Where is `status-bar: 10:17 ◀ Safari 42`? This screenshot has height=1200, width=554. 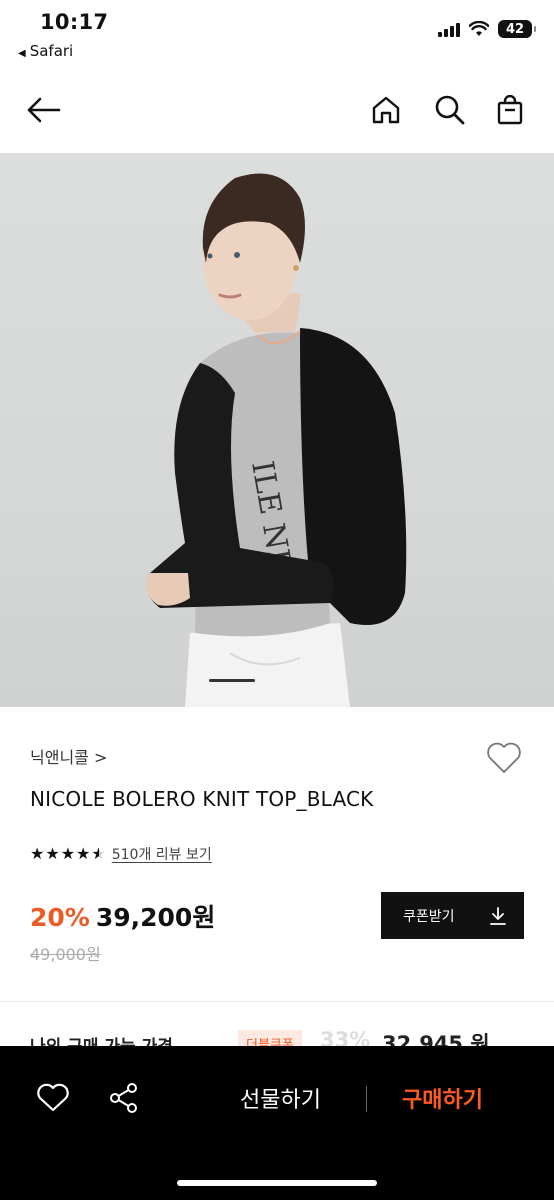
status-bar: 10:17 ◀ Safari 42 is located at coordinates (277, 35).